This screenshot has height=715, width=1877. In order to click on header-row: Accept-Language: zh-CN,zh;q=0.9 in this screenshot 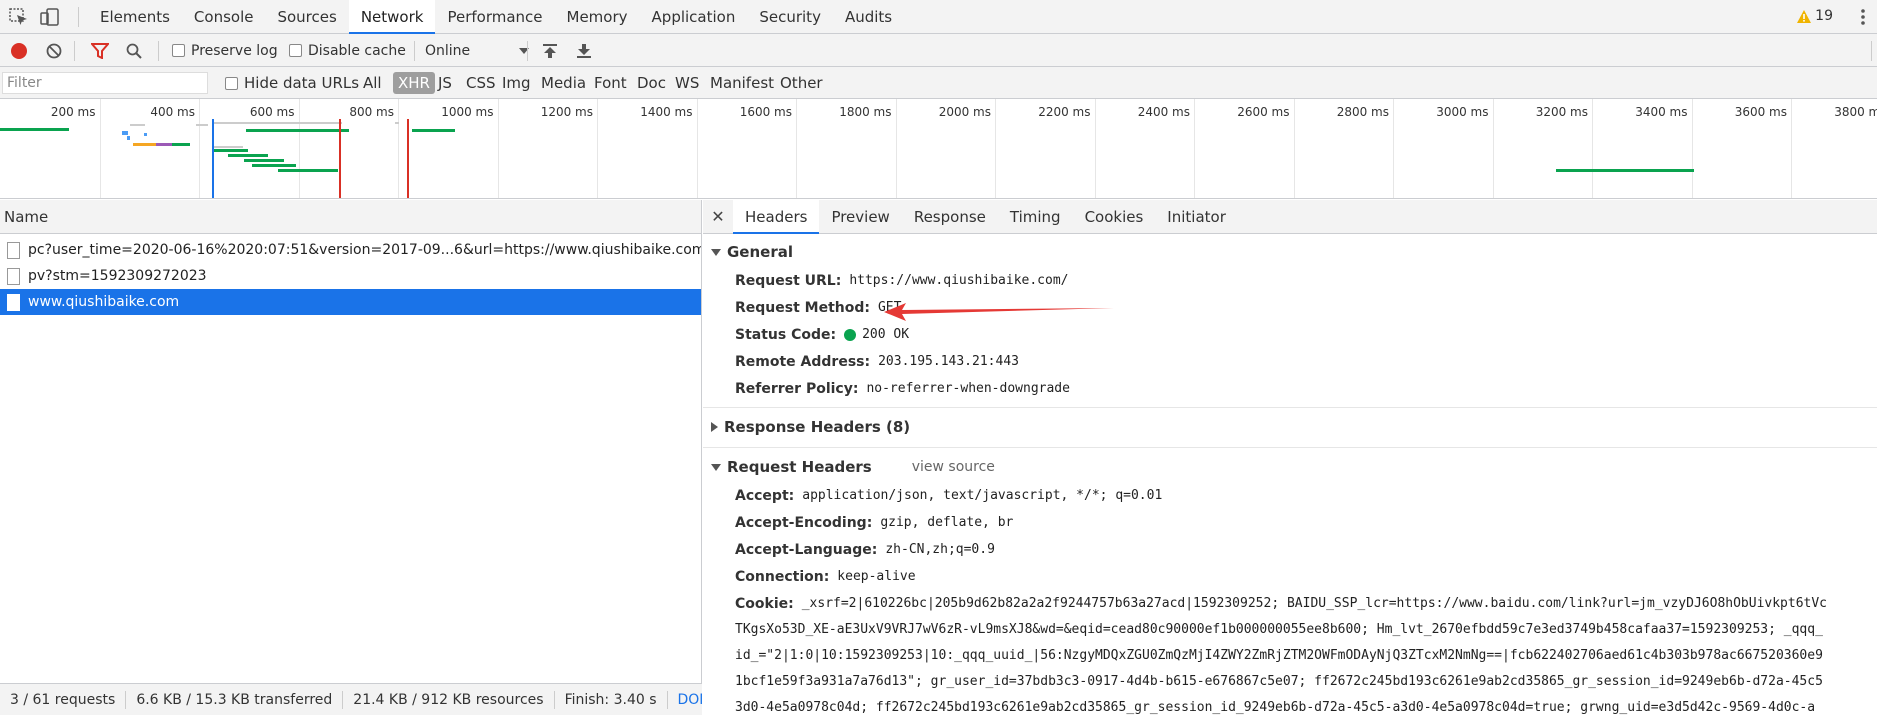, I will do `click(1290, 549)`.